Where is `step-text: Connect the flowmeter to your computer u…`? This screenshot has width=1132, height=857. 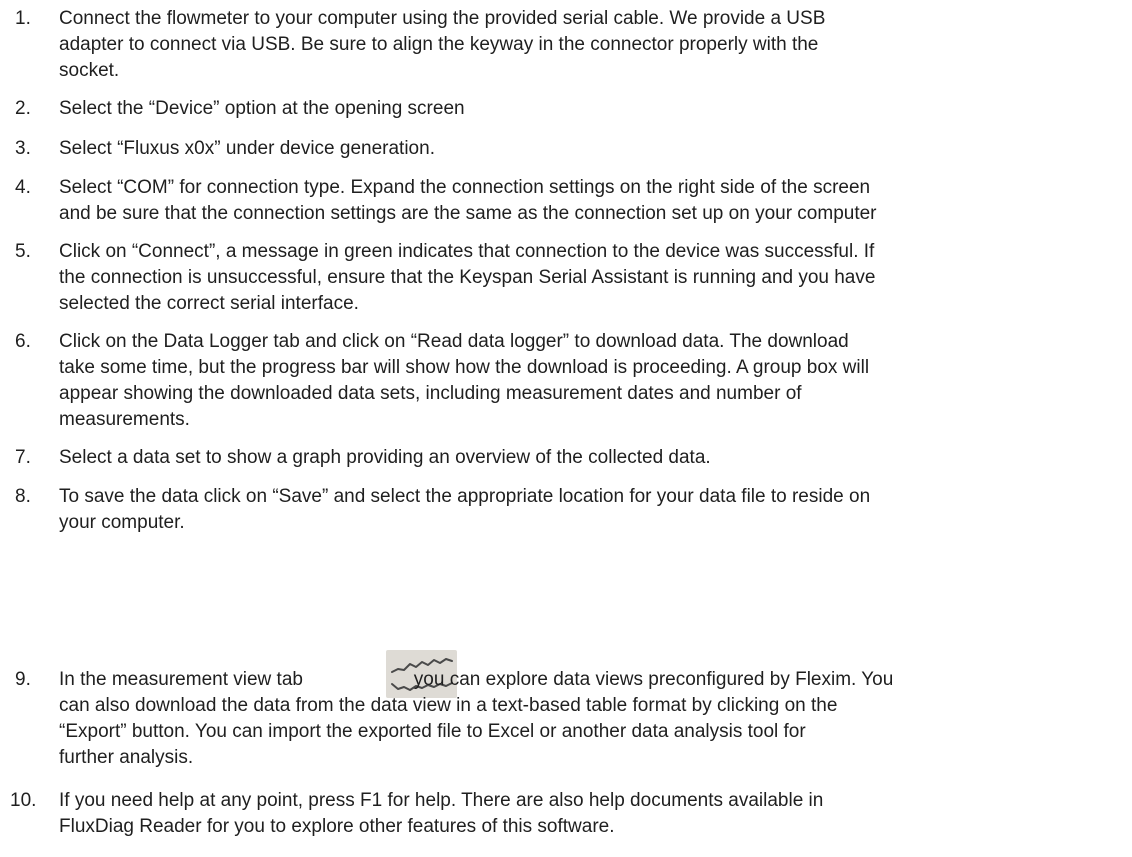
step-text: Connect the flowmeter to your computer u… is located at coordinates (442, 18).